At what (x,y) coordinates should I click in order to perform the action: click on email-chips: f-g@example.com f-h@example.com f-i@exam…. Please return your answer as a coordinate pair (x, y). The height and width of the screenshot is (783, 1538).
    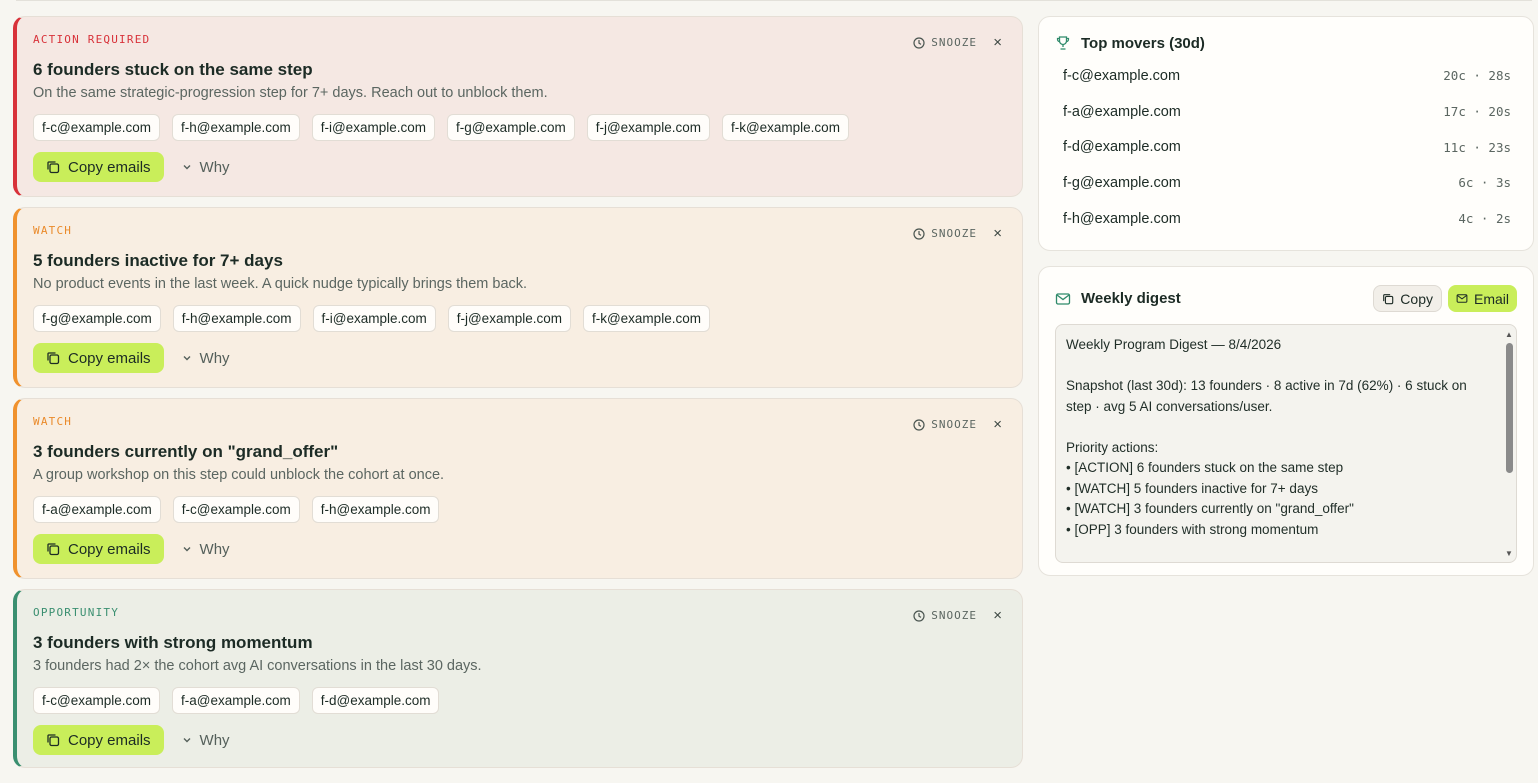
    Looking at the image, I should click on (517, 318).